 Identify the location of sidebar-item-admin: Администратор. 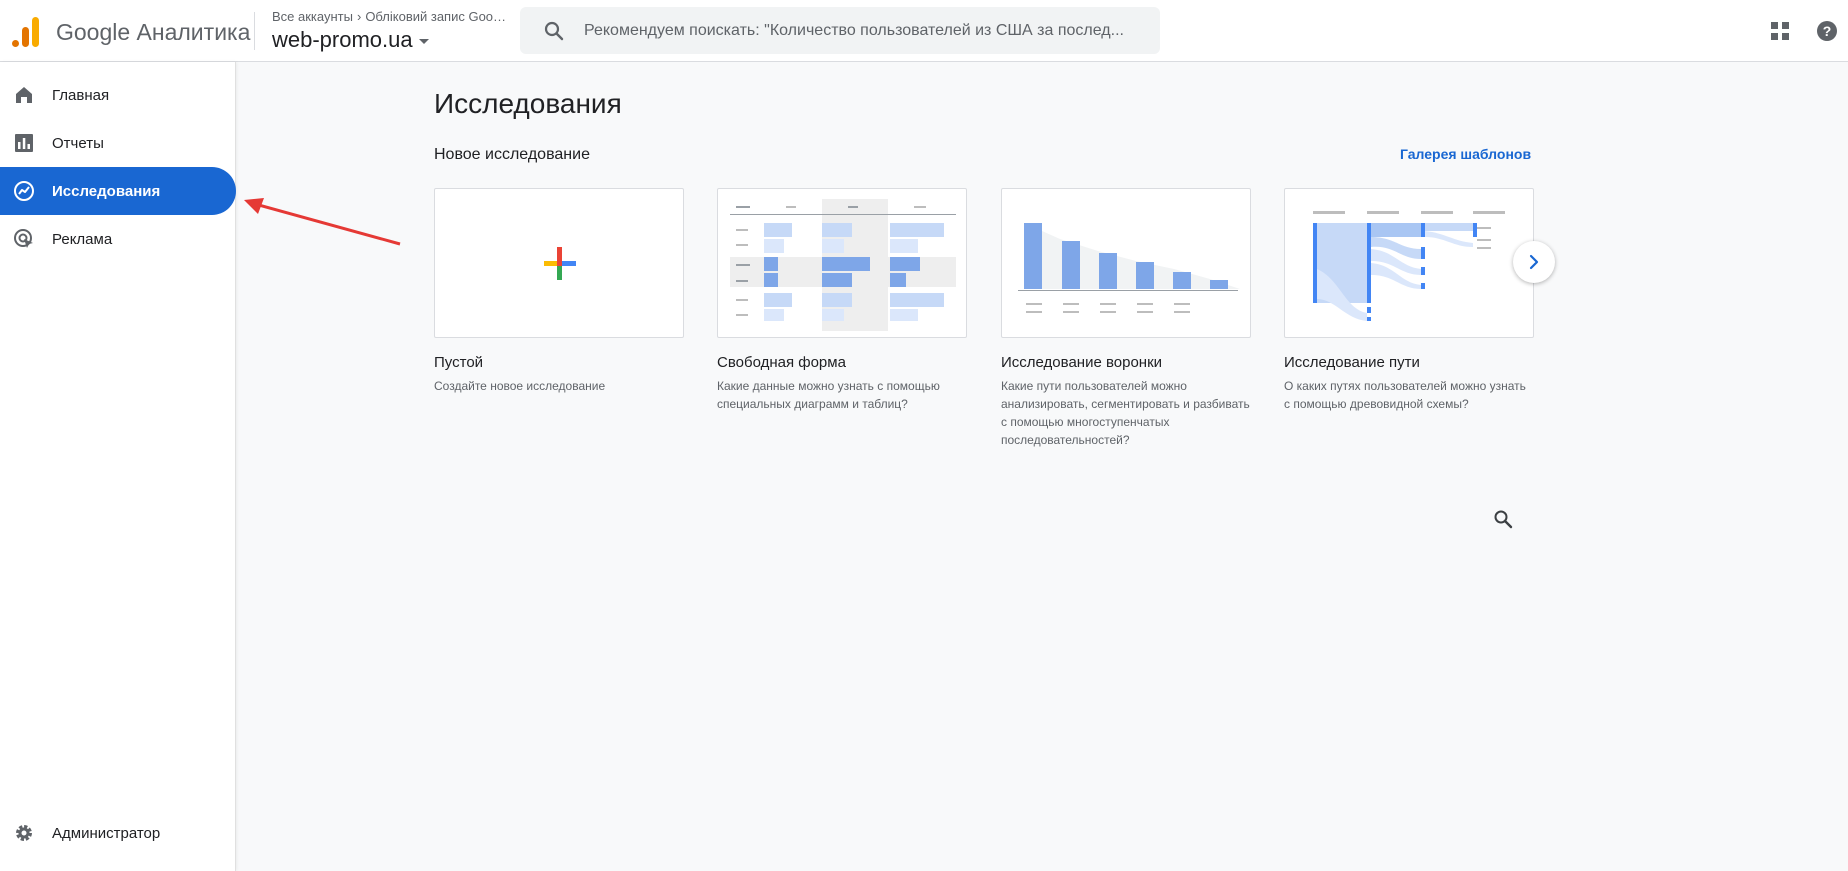
(118, 833).